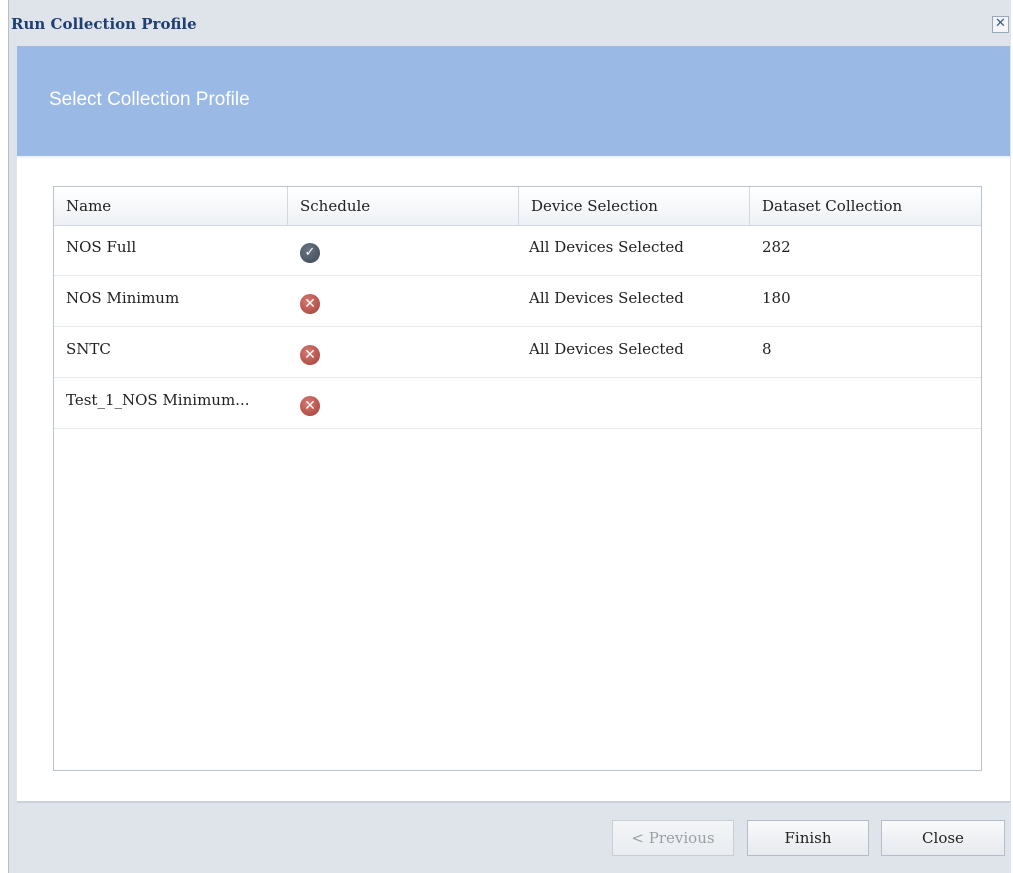 This screenshot has width=1013, height=873. Describe the element at coordinates (1000, 24) in the screenshot. I see `close-icon: ✕` at that location.